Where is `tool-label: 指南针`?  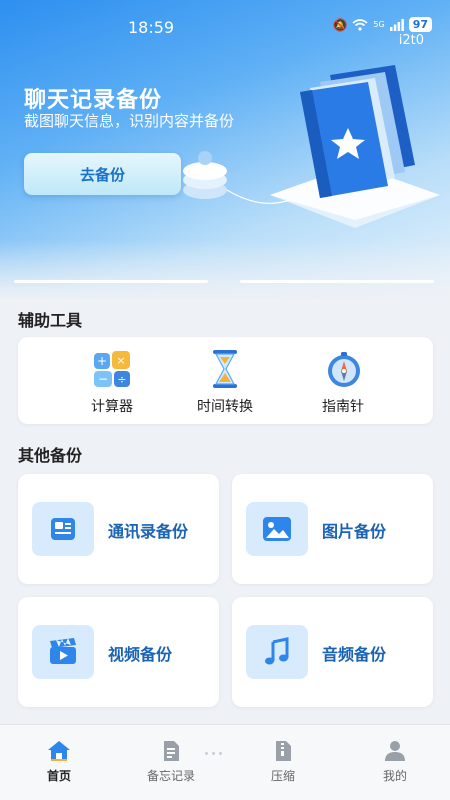 tool-label: 指南针 is located at coordinates (343, 407).